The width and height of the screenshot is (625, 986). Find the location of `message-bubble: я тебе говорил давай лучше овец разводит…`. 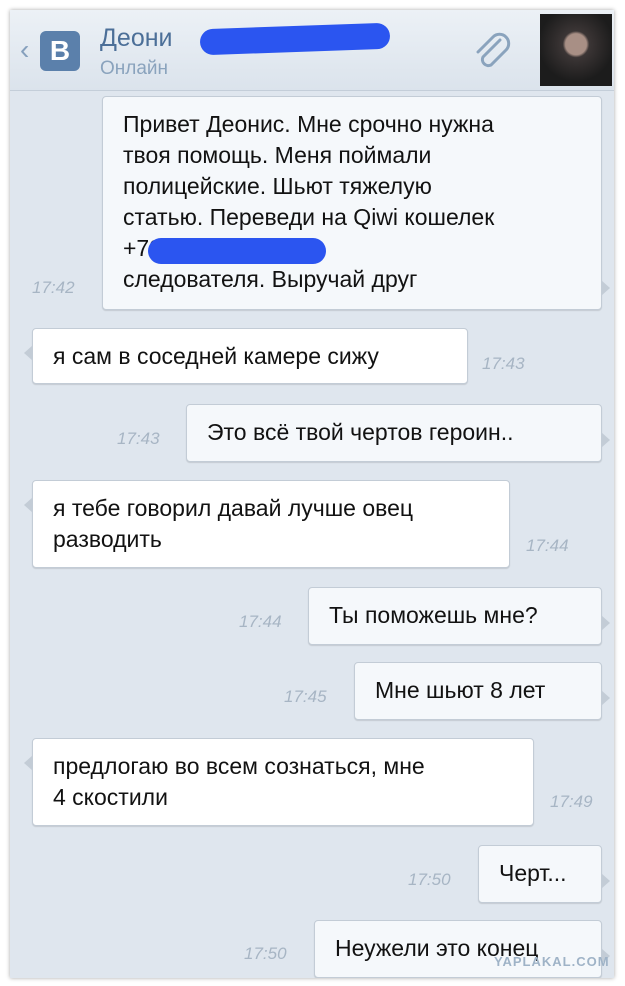

message-bubble: я тебе говорил давай лучше овец разводит… is located at coordinates (267, 524).